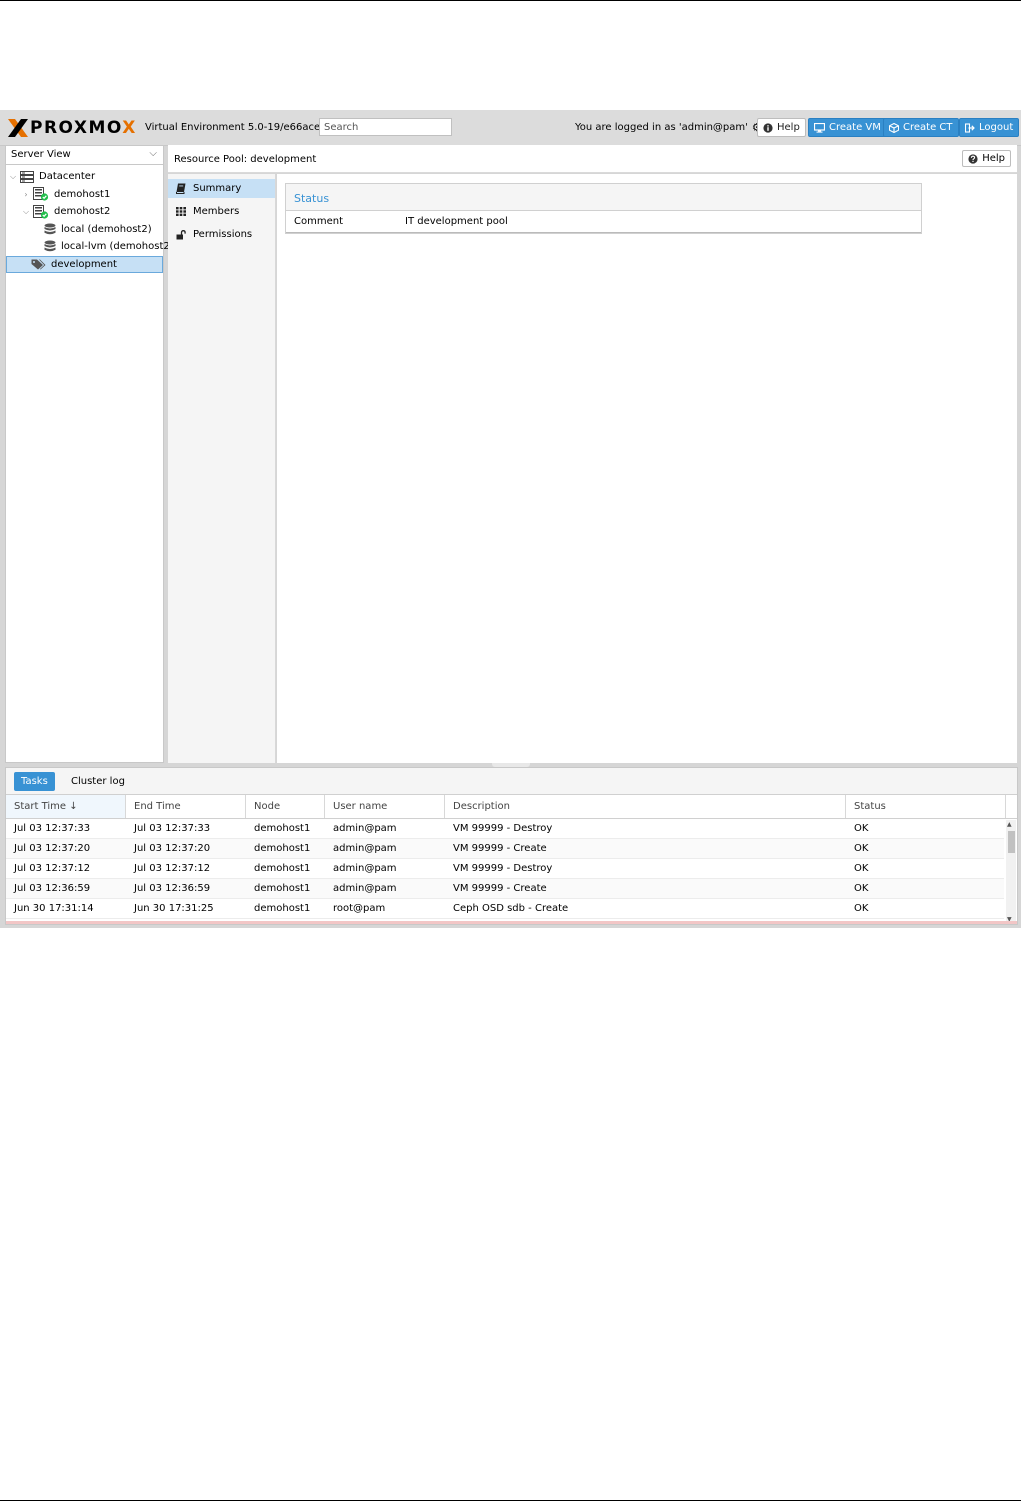 This screenshot has height=1504, width=1021. Describe the element at coordinates (385, 127) in the screenshot. I see `search-input` at that location.